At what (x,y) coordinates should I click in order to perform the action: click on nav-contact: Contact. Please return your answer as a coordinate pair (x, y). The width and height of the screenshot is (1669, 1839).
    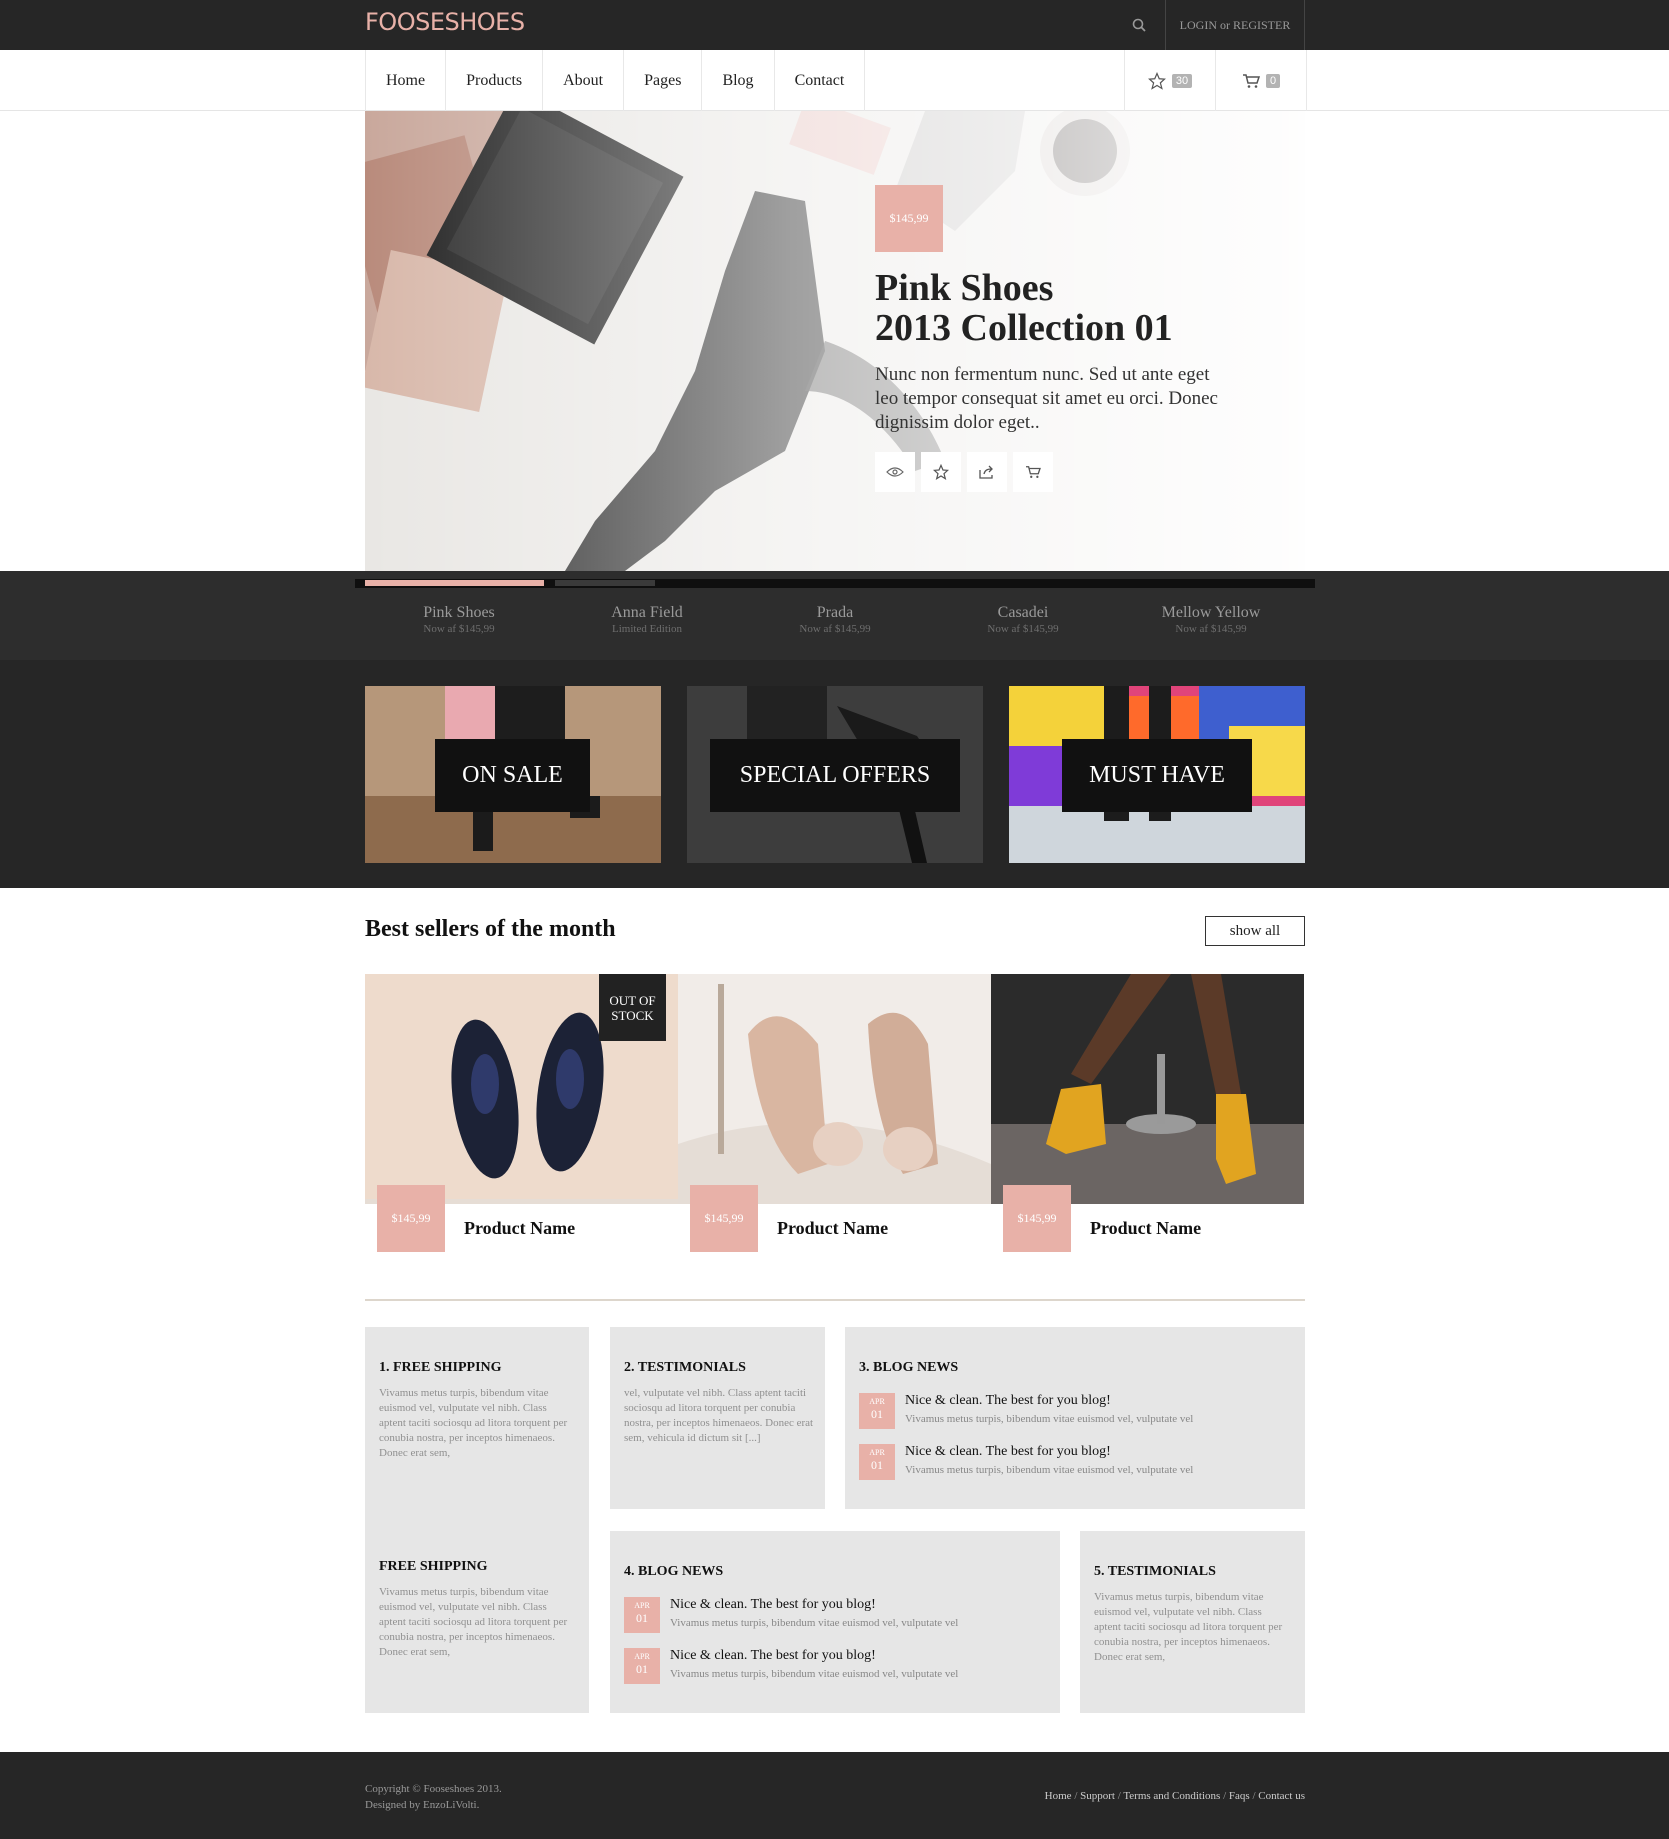
    Looking at the image, I should click on (820, 80).